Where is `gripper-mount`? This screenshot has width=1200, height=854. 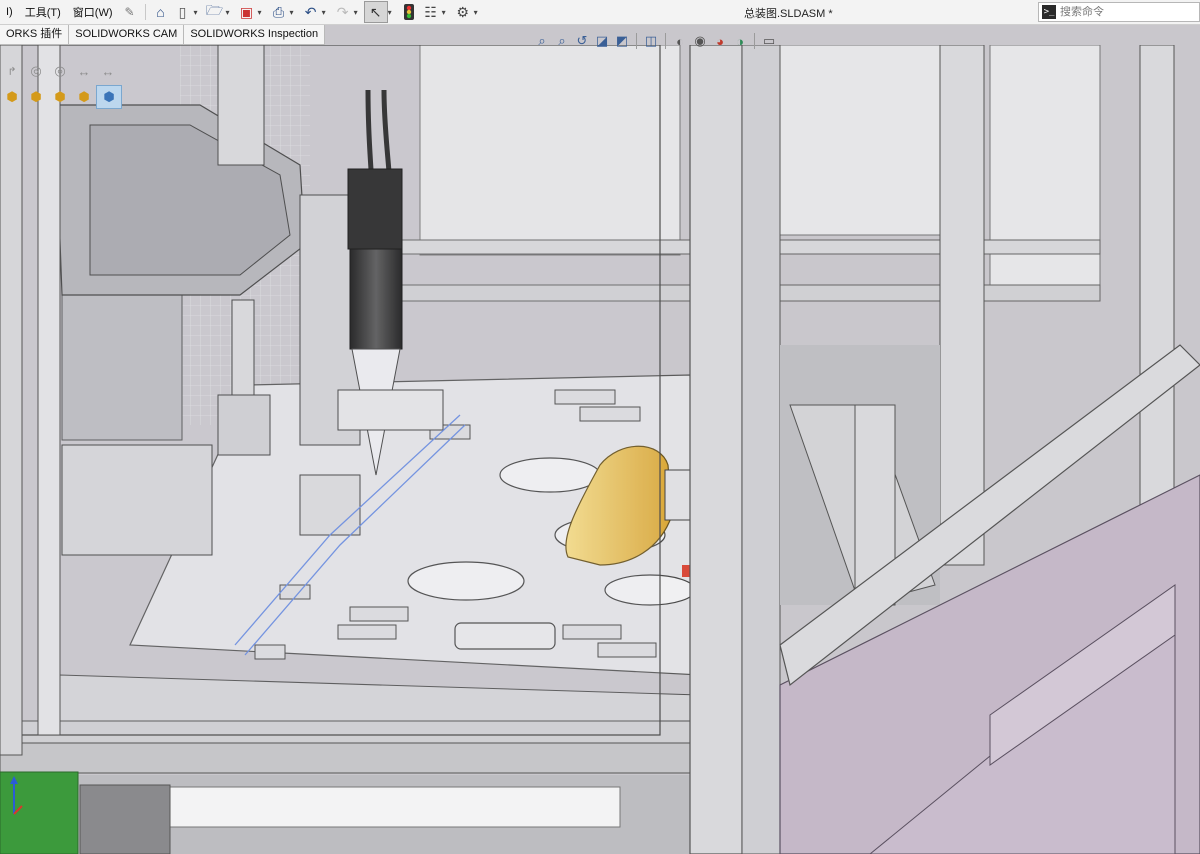 gripper-mount is located at coordinates (677, 495).